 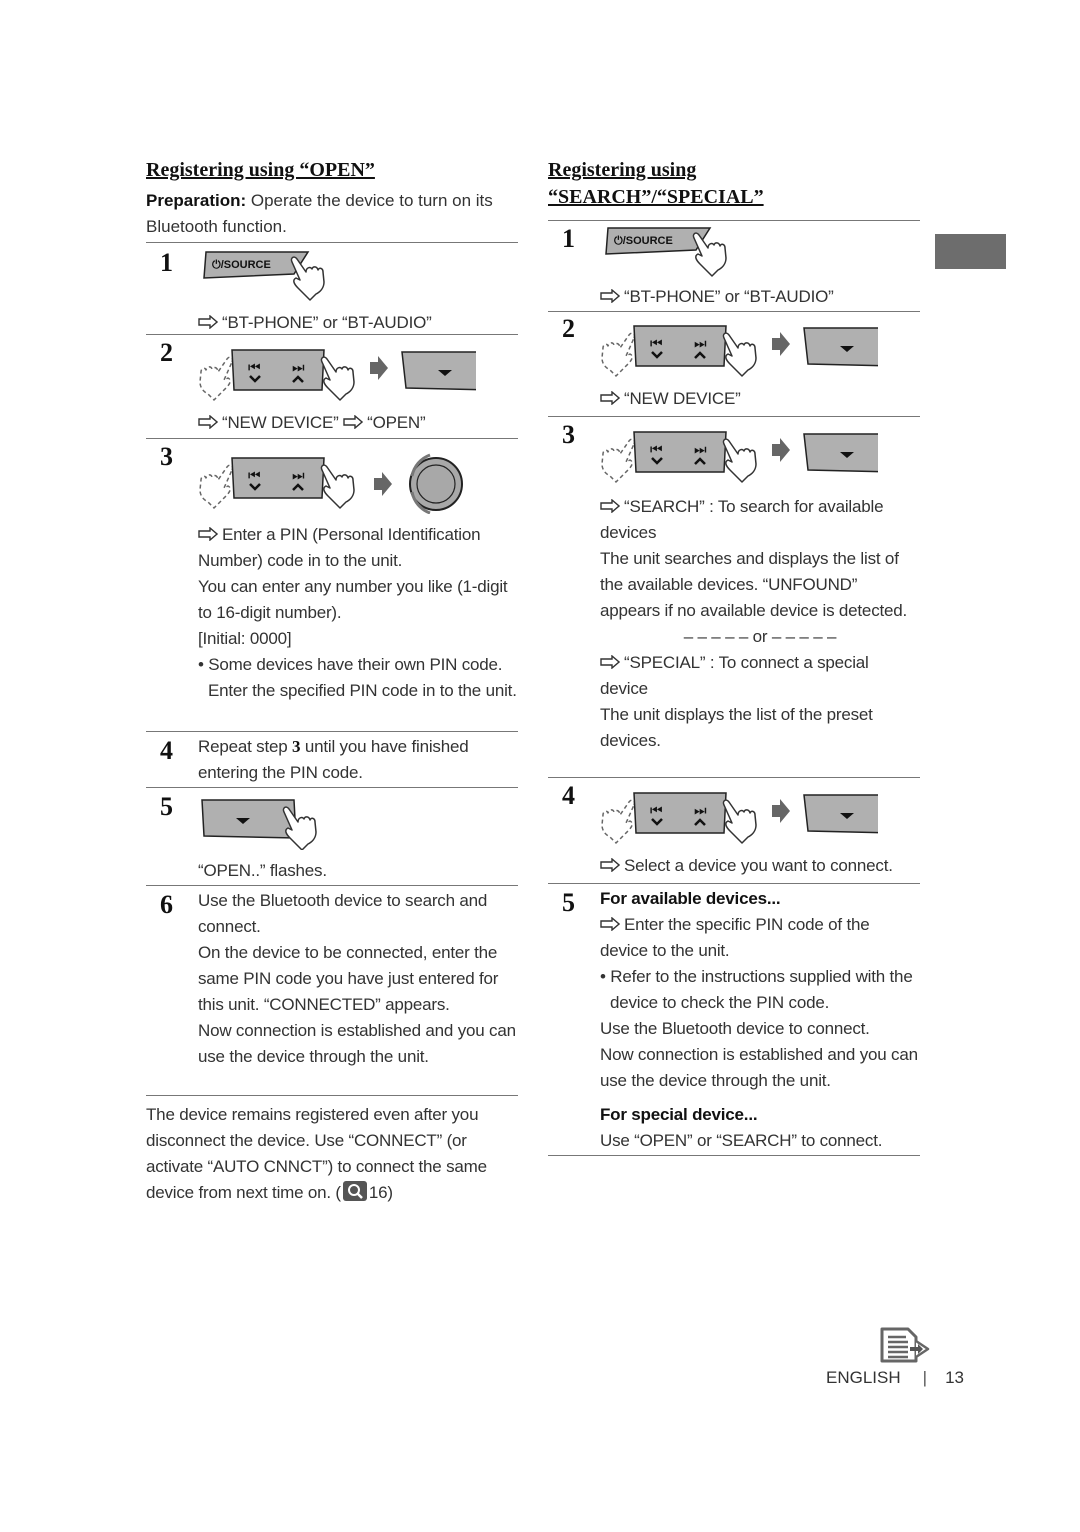 What do you see at coordinates (954, 1377) in the screenshot?
I see `page-number: 13` at bounding box center [954, 1377].